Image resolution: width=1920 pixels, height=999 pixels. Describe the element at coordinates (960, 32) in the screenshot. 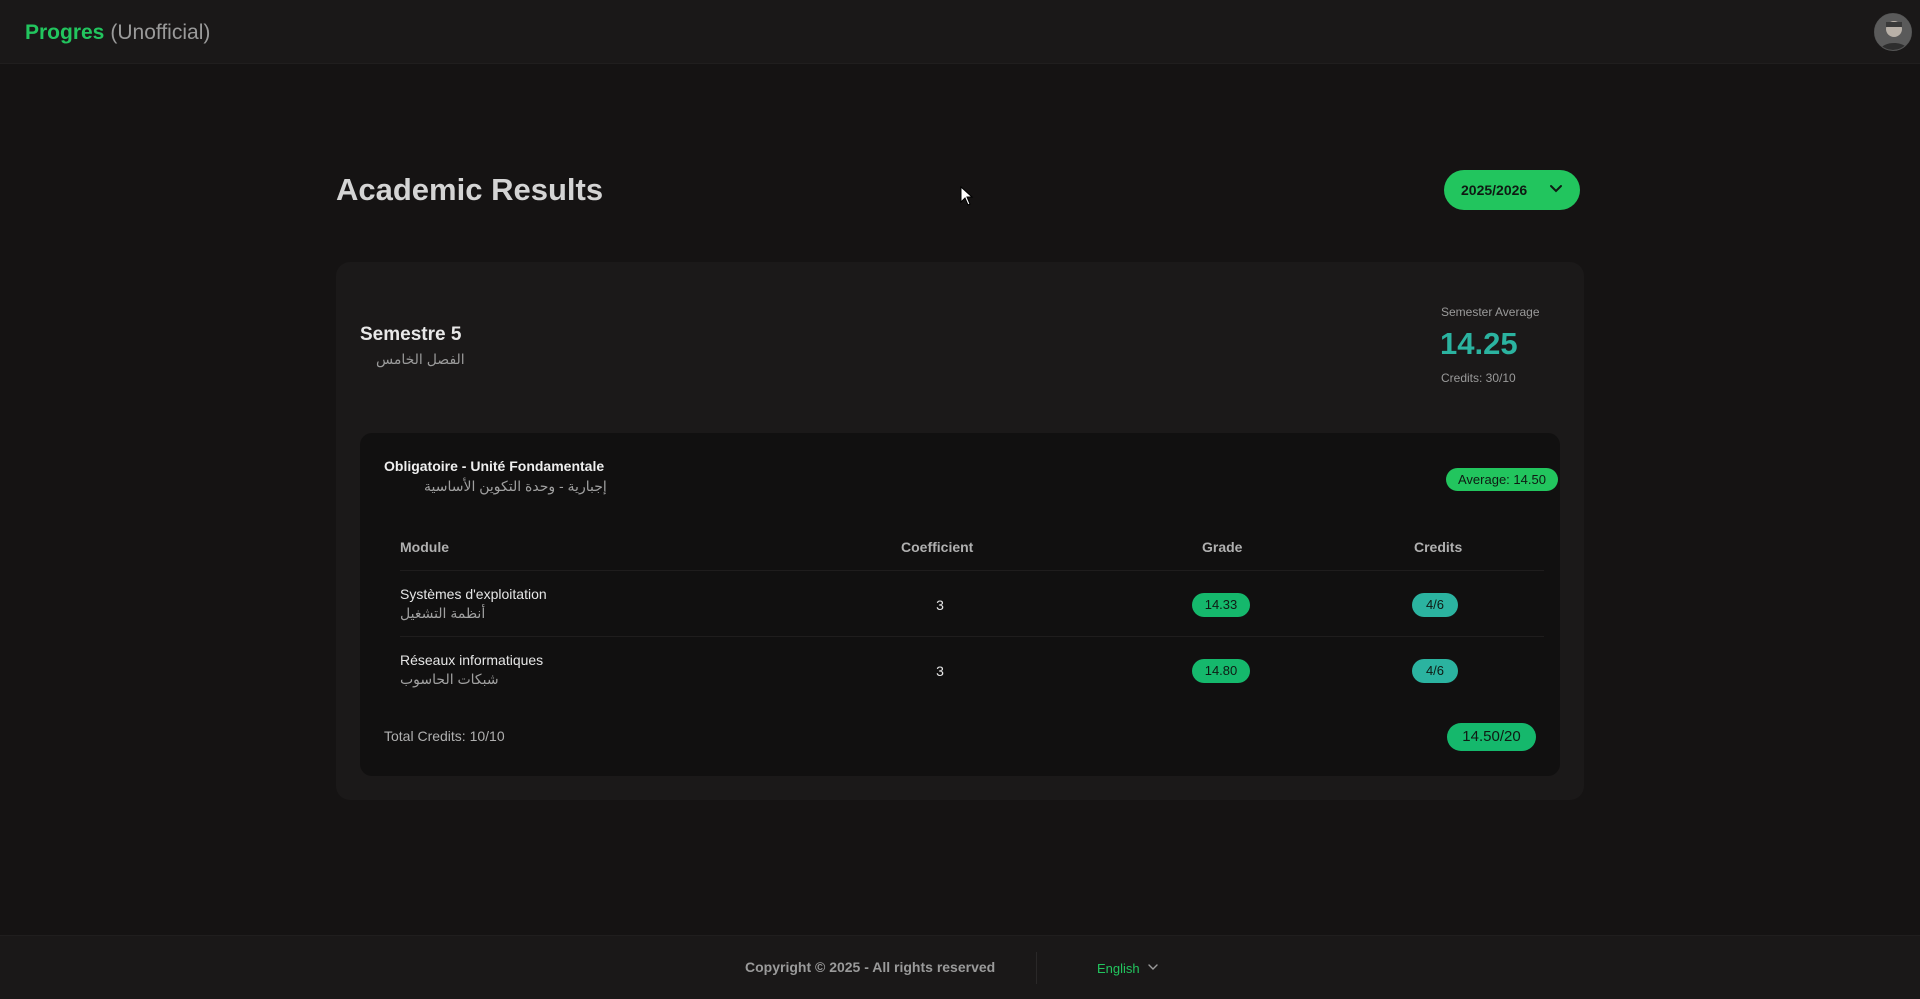

I see `top-navbar: Progres (Unofficial)` at that location.